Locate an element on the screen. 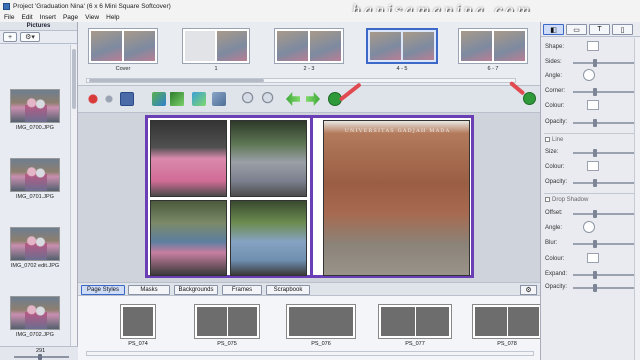 This screenshot has width=640, height=360. style-cell is located at coordinates (212, 321).